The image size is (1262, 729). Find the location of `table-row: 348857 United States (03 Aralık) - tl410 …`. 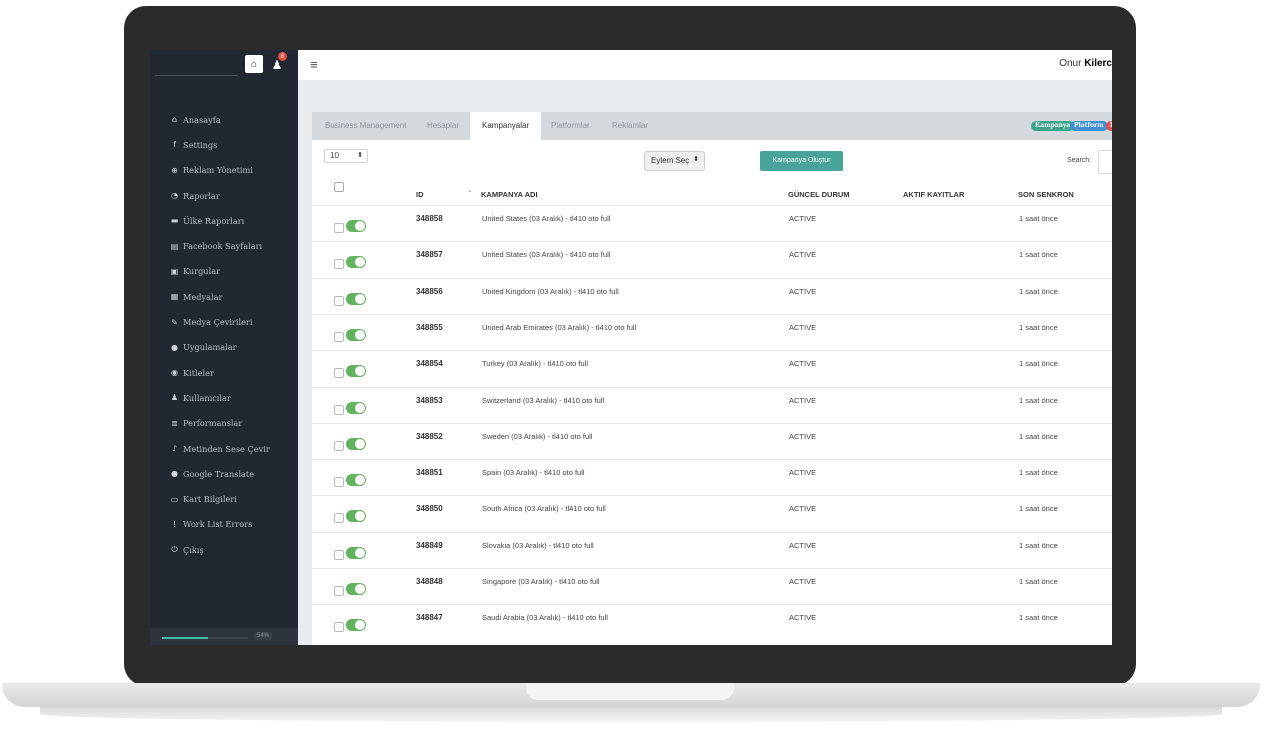

table-row: 348857 United States (03 Aralık) - tl410 … is located at coordinates (712, 259).